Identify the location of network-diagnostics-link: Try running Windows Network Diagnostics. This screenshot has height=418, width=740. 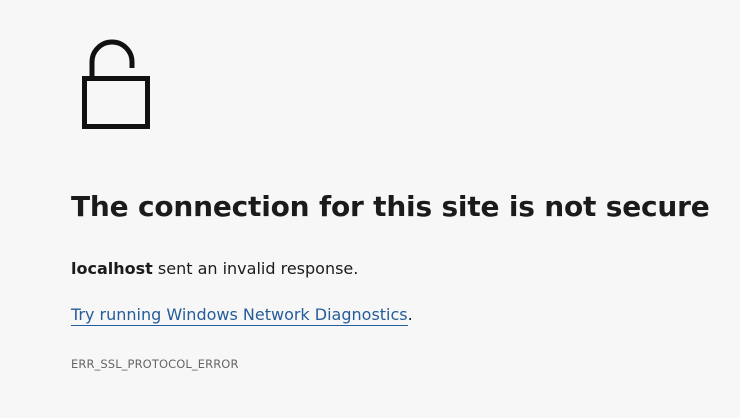
(239, 315).